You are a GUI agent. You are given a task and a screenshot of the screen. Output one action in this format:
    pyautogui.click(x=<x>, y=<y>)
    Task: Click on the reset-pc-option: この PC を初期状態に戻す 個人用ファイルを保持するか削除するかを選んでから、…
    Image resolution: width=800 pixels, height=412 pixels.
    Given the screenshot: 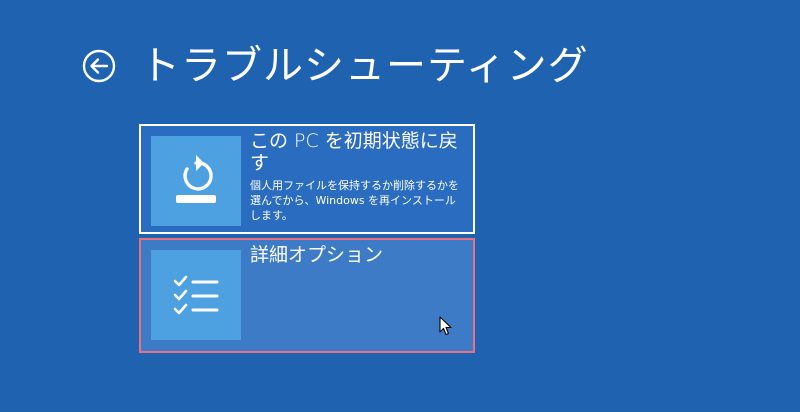 What is the action you would take?
    pyautogui.click(x=307, y=179)
    